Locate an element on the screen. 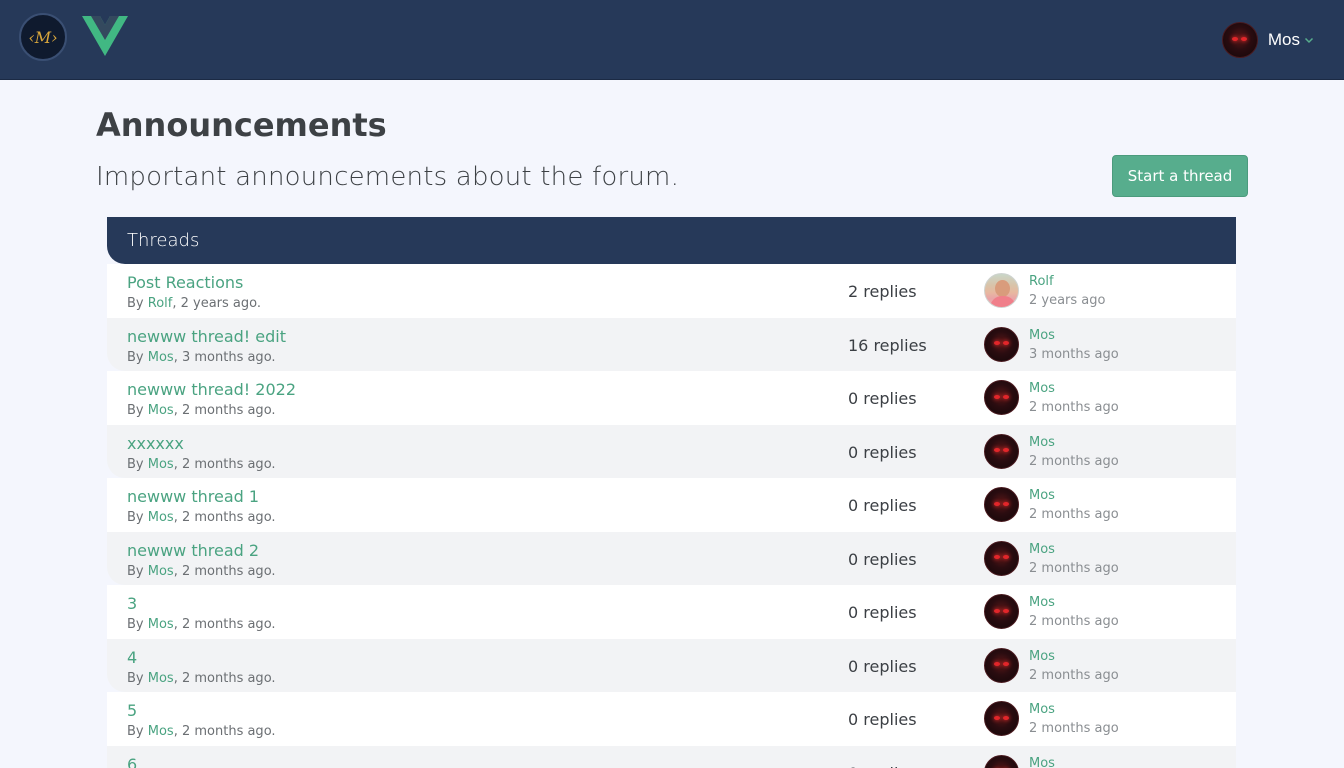 Image resolution: width=1344 pixels, height=768 pixels. site-logo-text: ‹M› is located at coordinates (43, 37).